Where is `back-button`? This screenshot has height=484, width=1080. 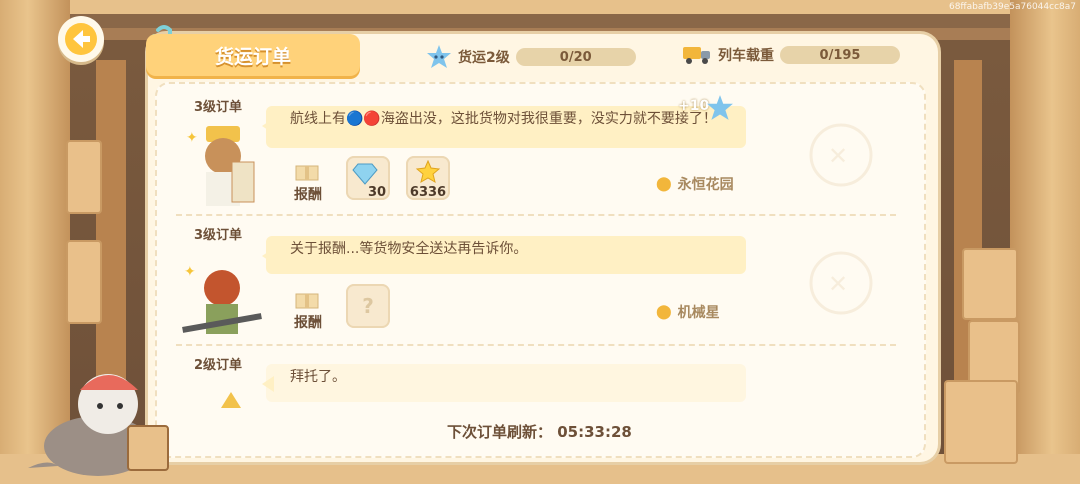 back-button is located at coordinates (81, 39).